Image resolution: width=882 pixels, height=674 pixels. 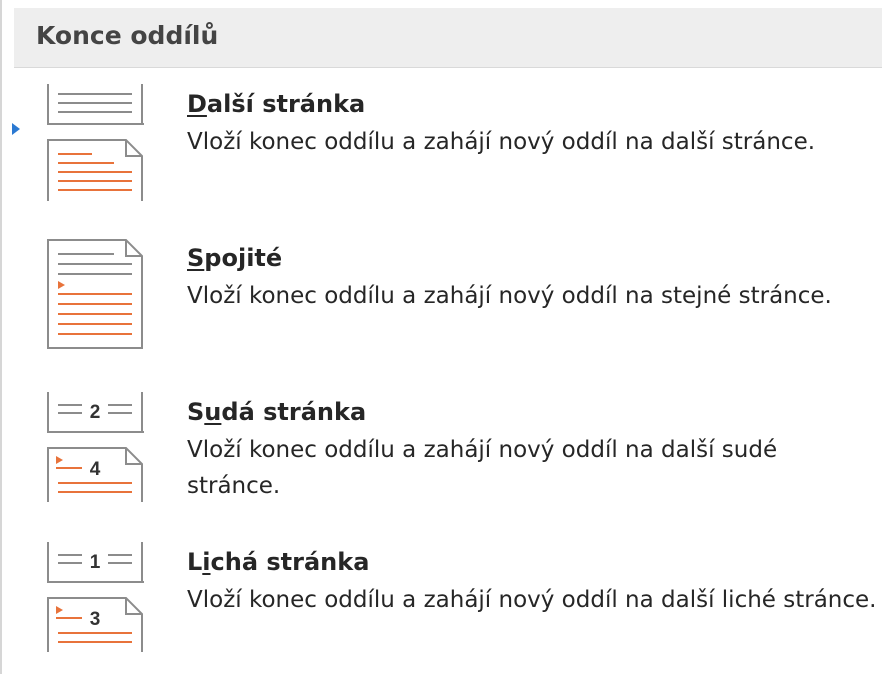 I want to click on next-page-break-icon, so click(x=89, y=144).